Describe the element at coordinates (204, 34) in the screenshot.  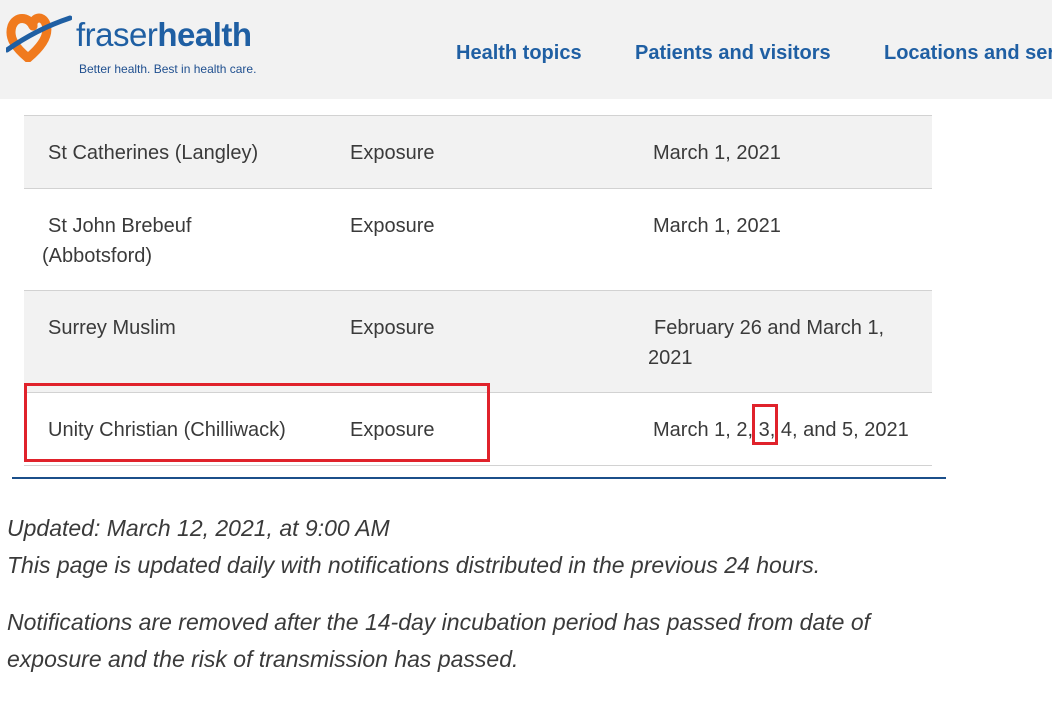
I see `logo-word-health: health` at that location.